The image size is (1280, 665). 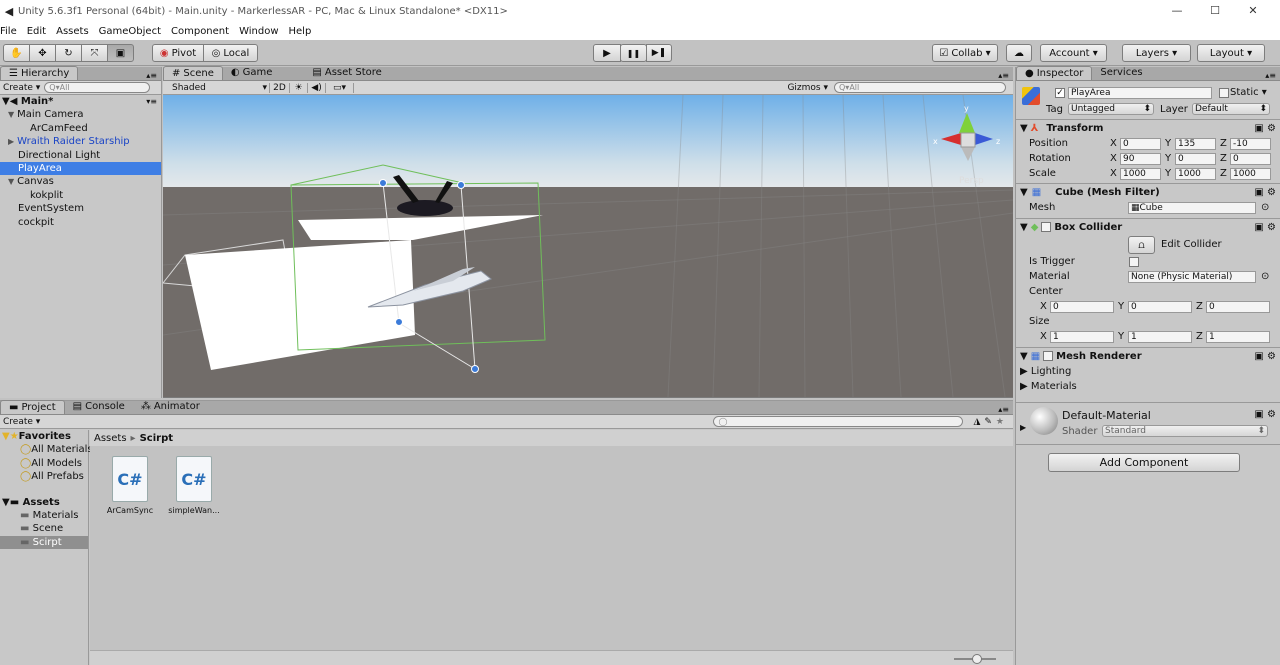 I want to click on object-name-field: PlayArea, so click(x=1140, y=93).